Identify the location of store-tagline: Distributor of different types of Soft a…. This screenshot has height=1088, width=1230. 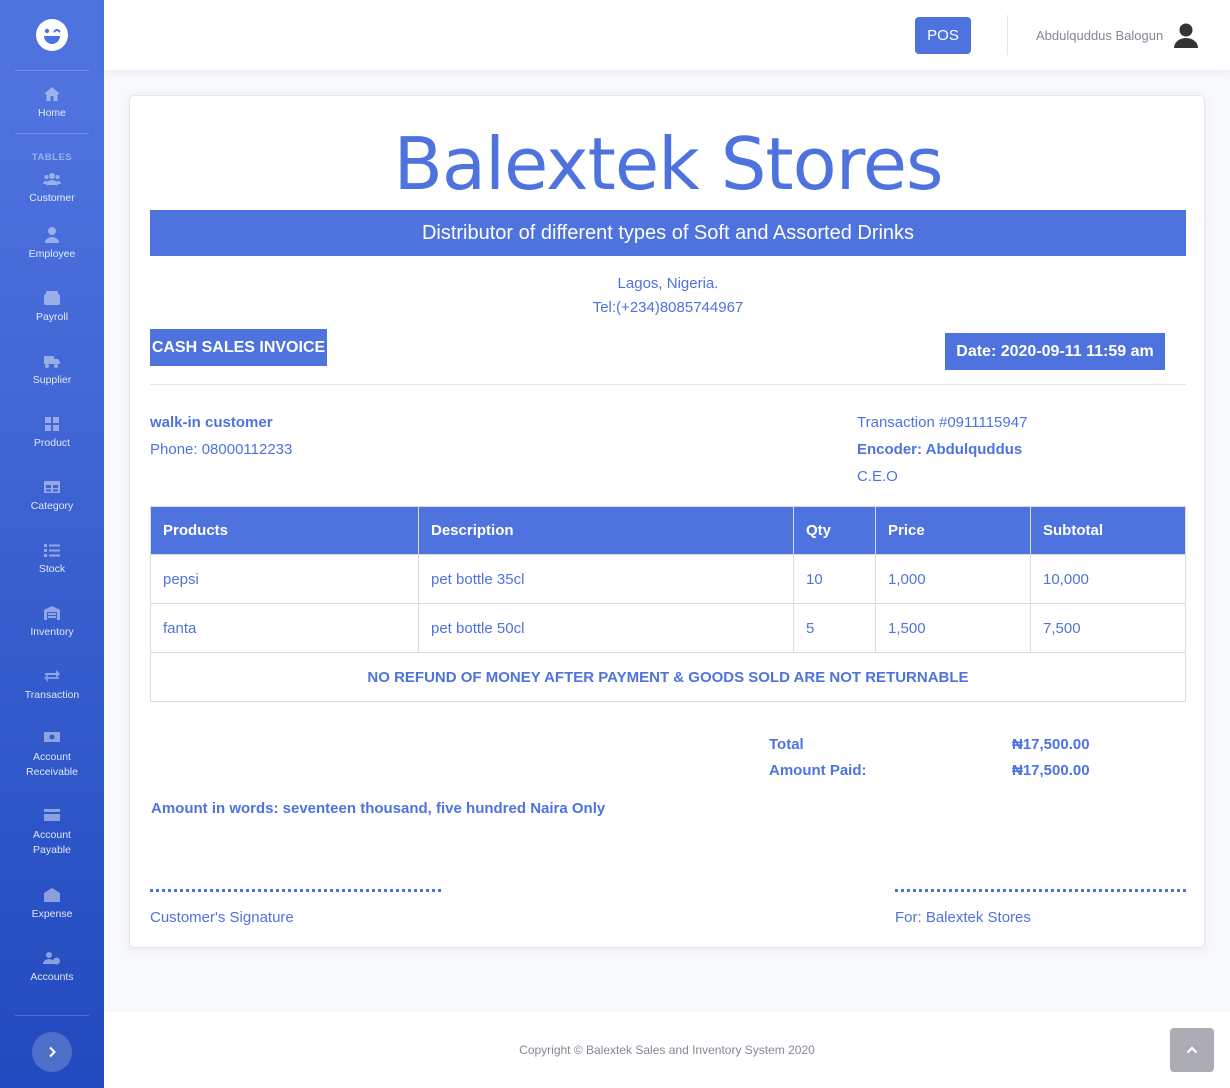
(668, 233).